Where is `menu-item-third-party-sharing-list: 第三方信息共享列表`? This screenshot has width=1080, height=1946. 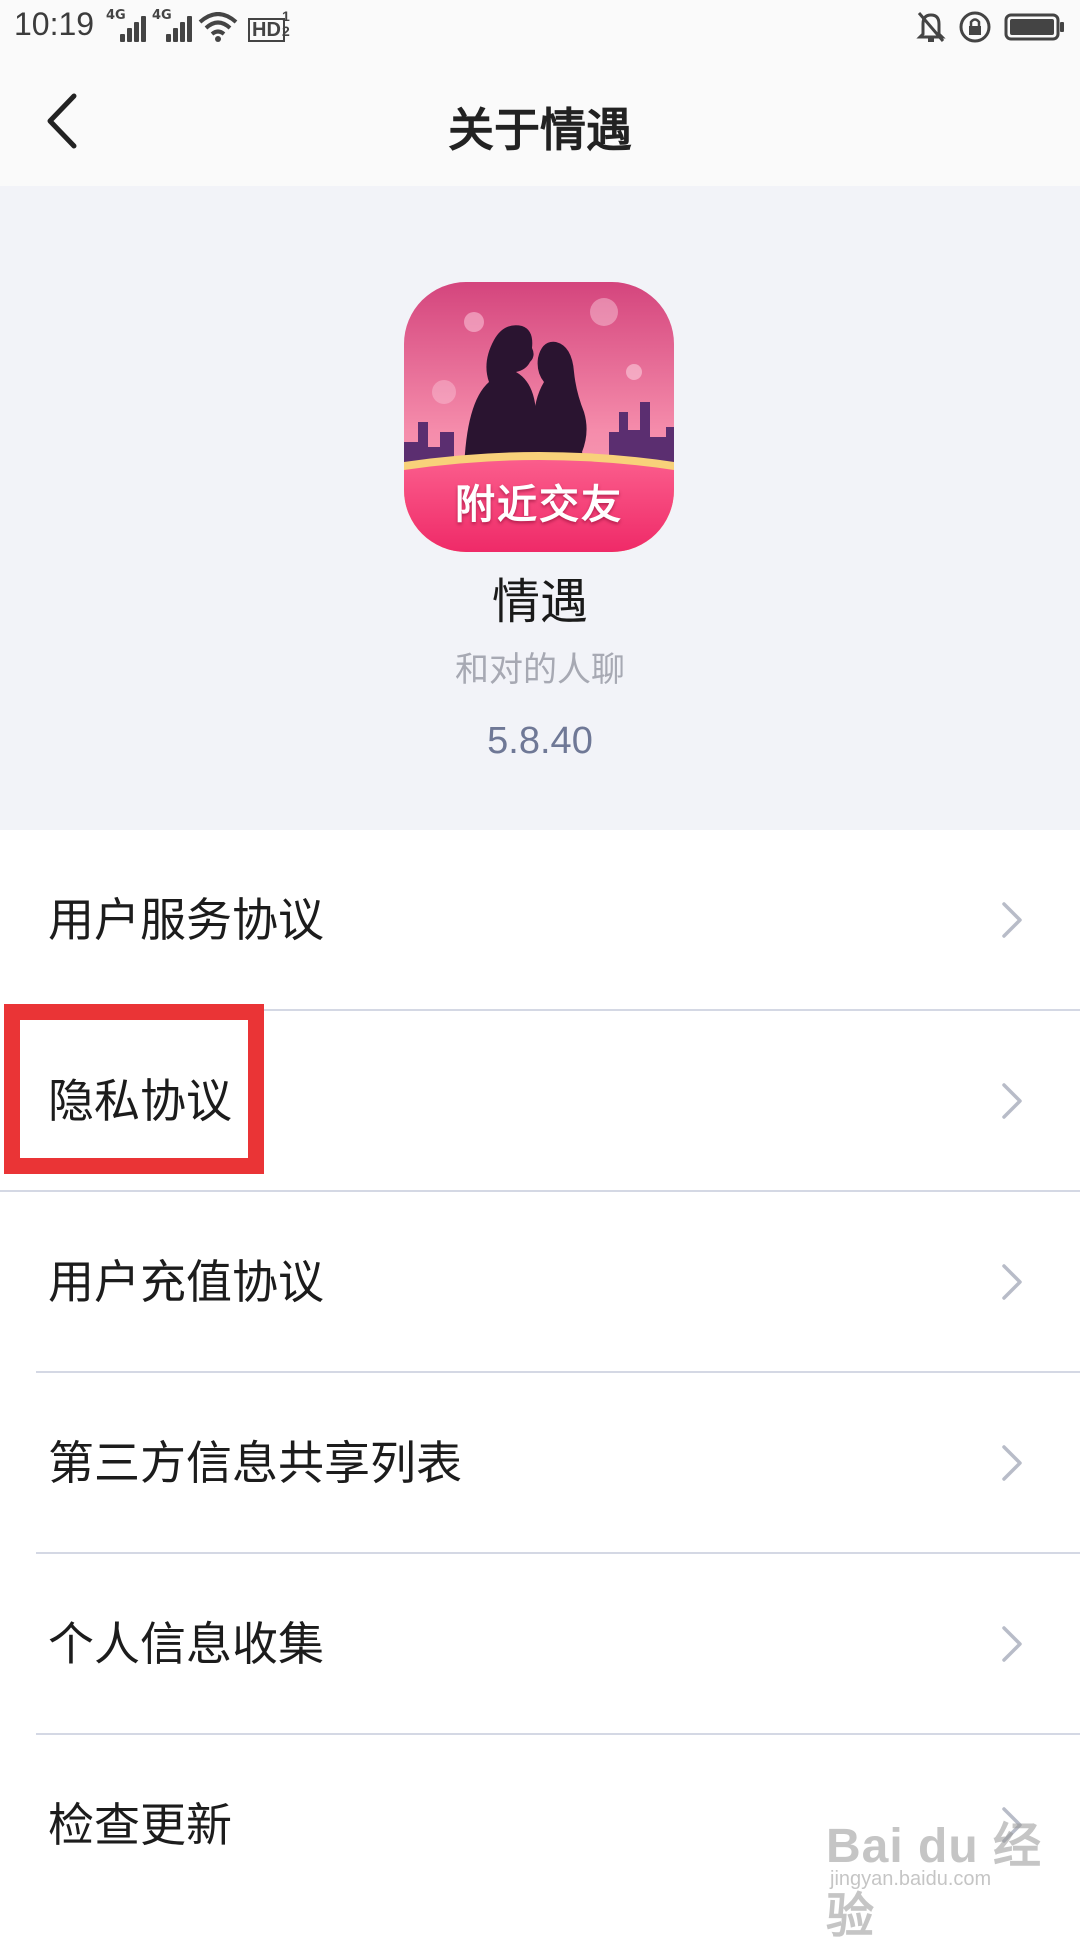
menu-item-third-party-sharing-list: 第三方信息共享列表 is located at coordinates (540, 1463).